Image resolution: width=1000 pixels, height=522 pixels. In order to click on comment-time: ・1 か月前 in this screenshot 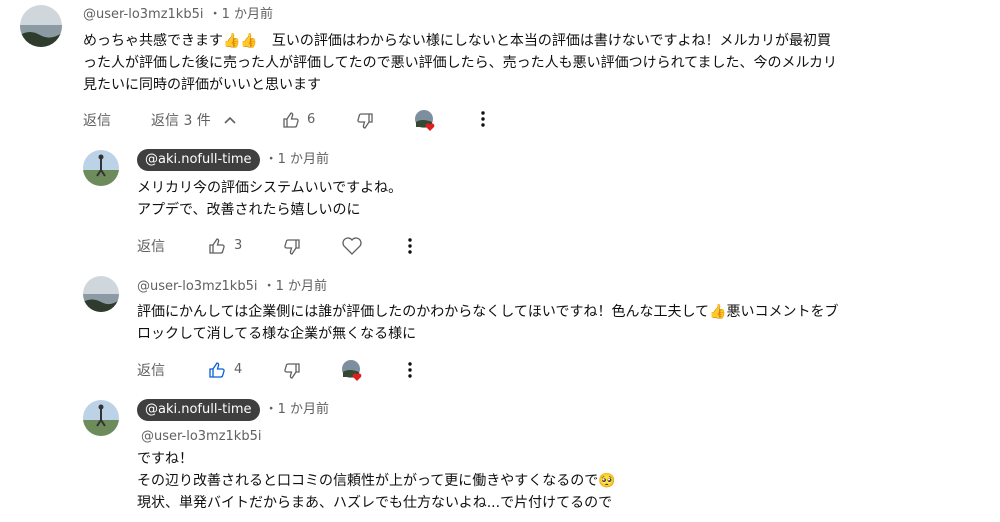, I will do `click(241, 14)`.